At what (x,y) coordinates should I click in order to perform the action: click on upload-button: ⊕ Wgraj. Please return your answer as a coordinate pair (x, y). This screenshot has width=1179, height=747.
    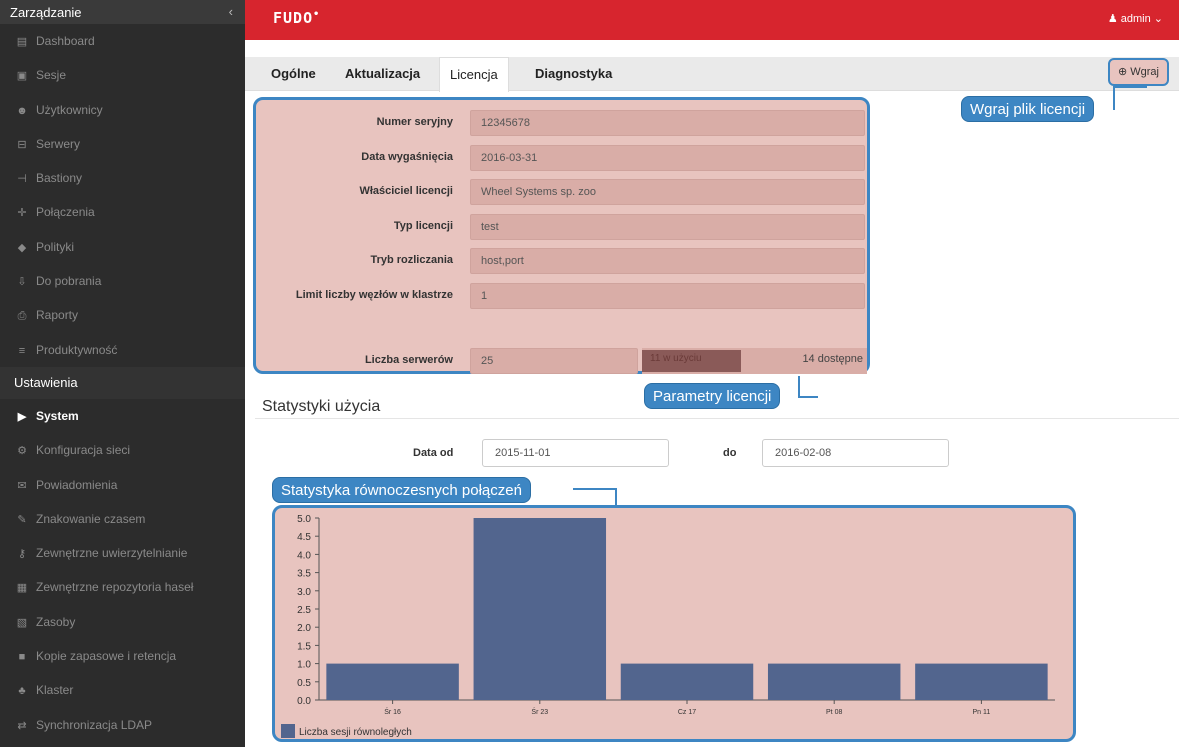
    Looking at the image, I should click on (1138, 72).